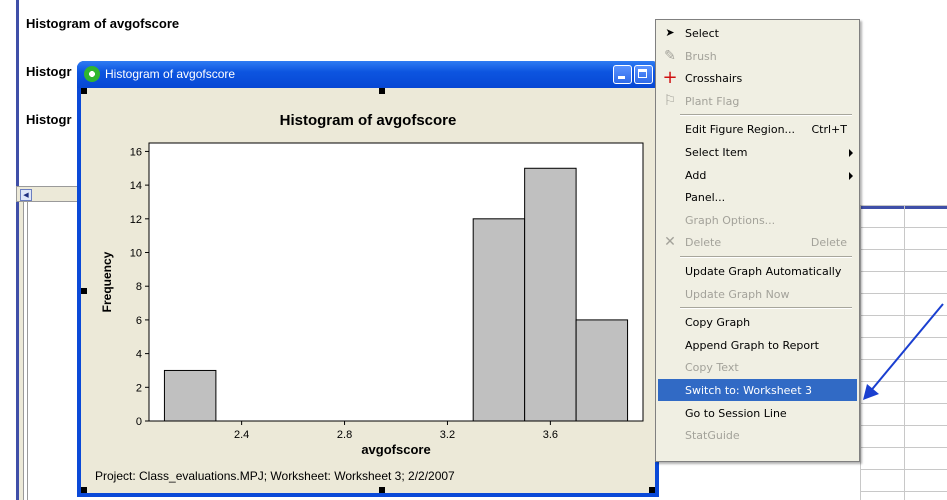 This screenshot has height=500, width=947. What do you see at coordinates (26, 351) in the screenshot?
I see `worksheet-row-column` at bounding box center [26, 351].